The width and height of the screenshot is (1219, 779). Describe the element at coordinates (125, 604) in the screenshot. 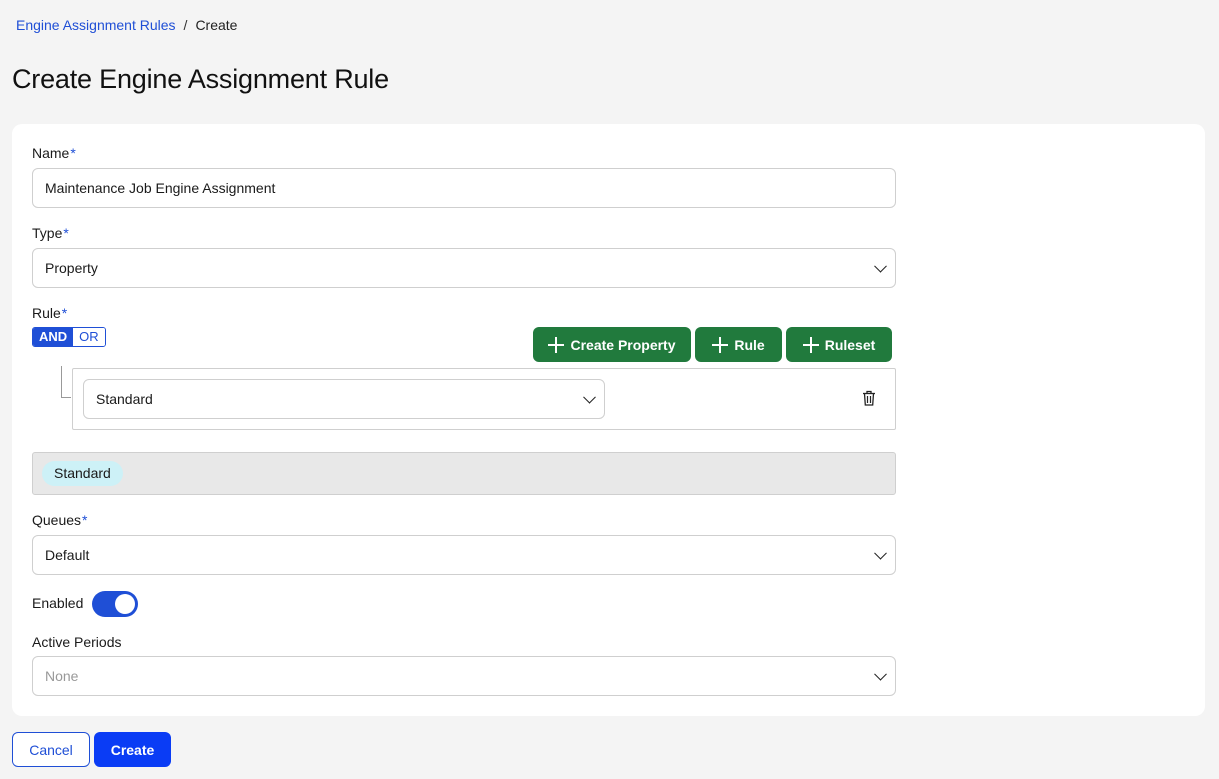

I see `toggle-knob` at that location.